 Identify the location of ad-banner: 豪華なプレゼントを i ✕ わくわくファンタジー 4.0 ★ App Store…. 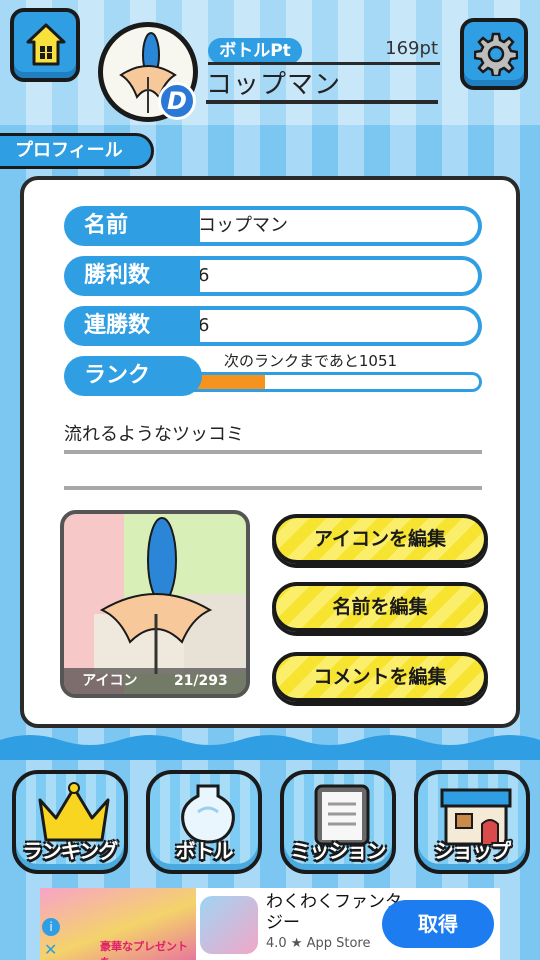
(270, 924).